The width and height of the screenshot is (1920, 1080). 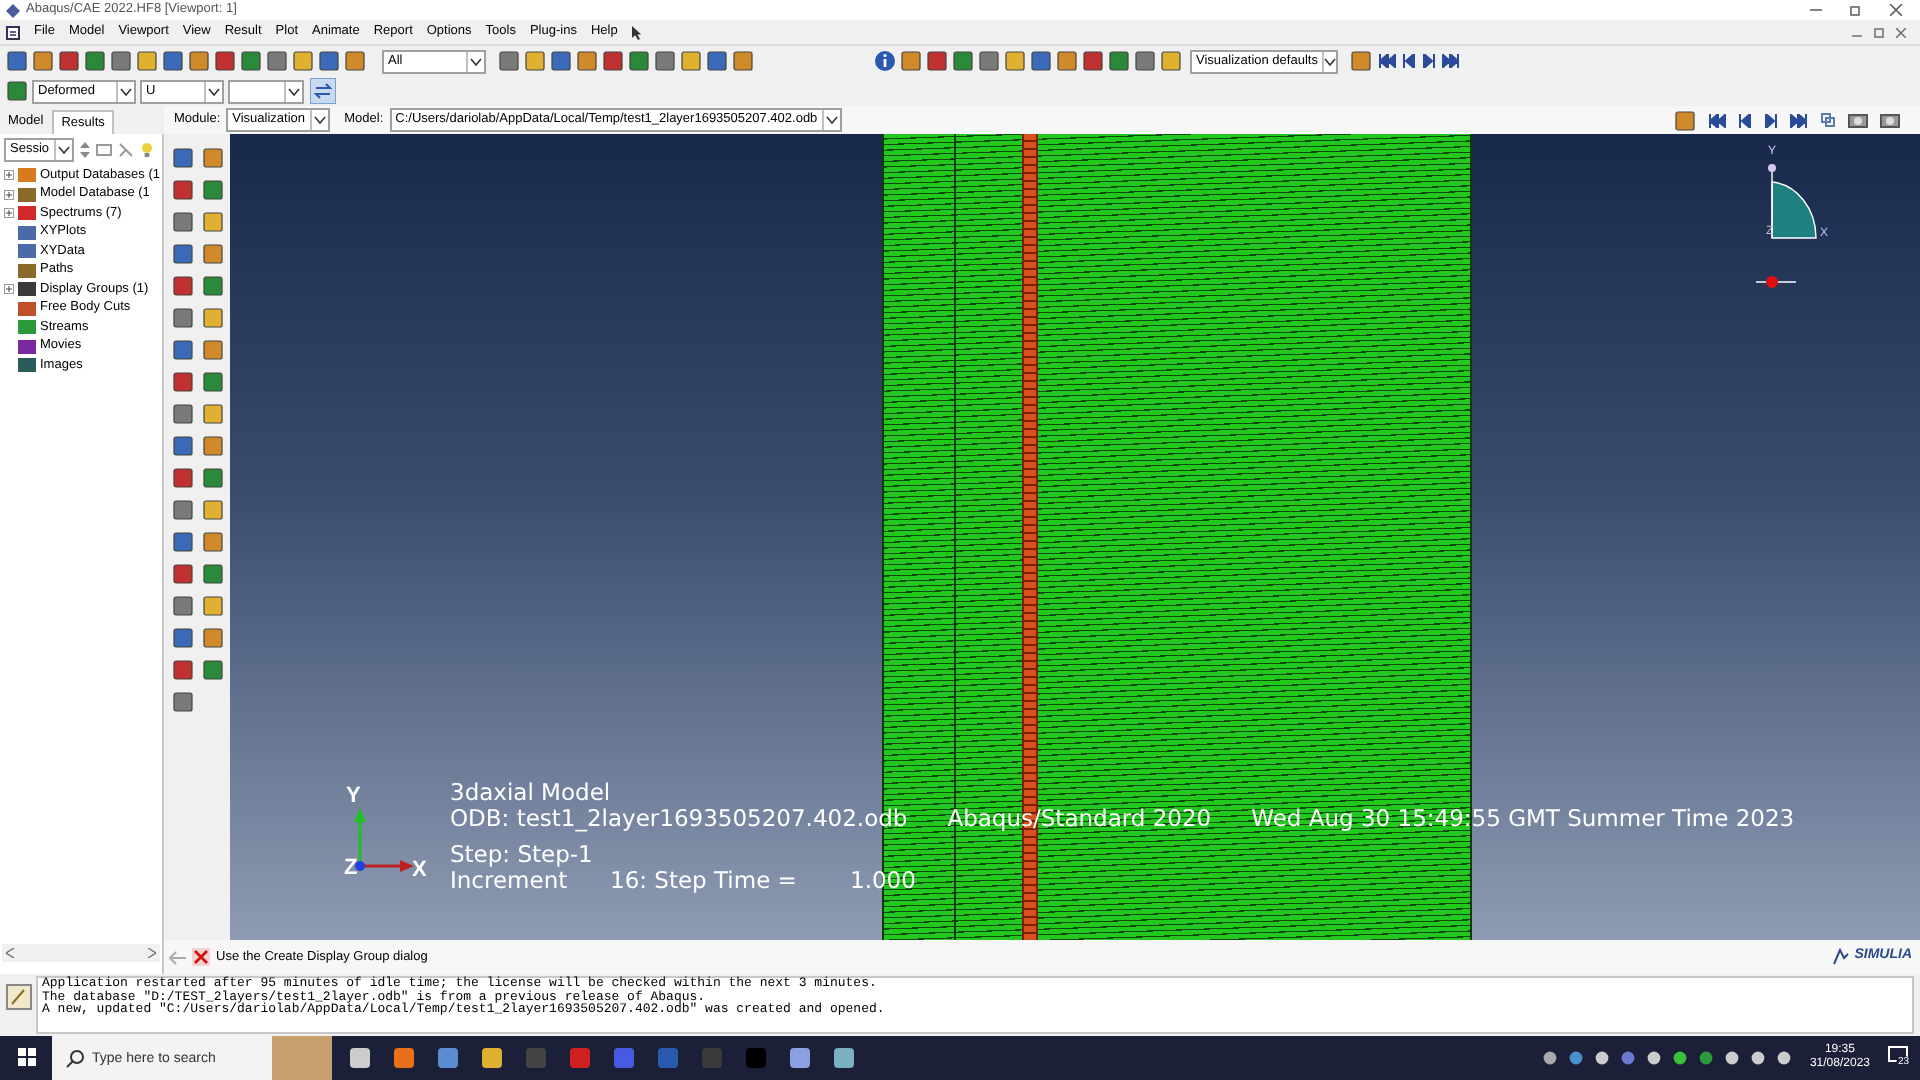 What do you see at coordinates (323, 91) in the screenshot?
I see `sync-arrows-icon` at bounding box center [323, 91].